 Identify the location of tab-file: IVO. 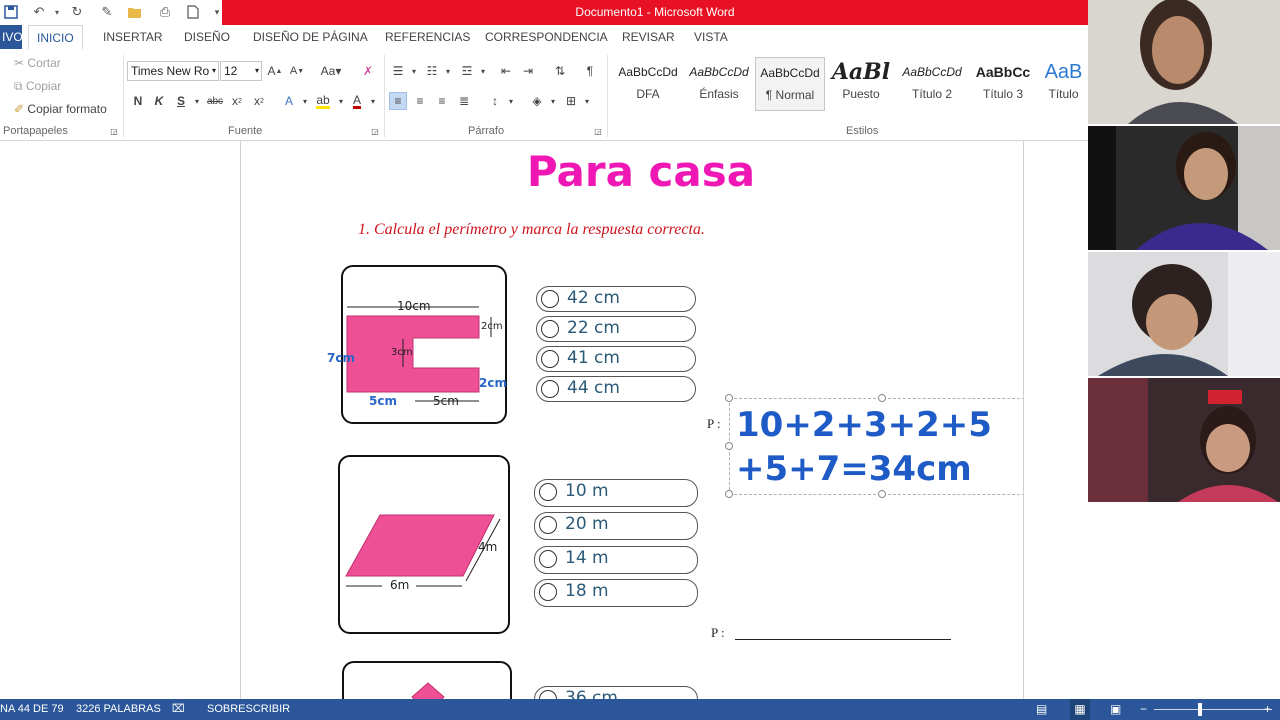
(11, 37).